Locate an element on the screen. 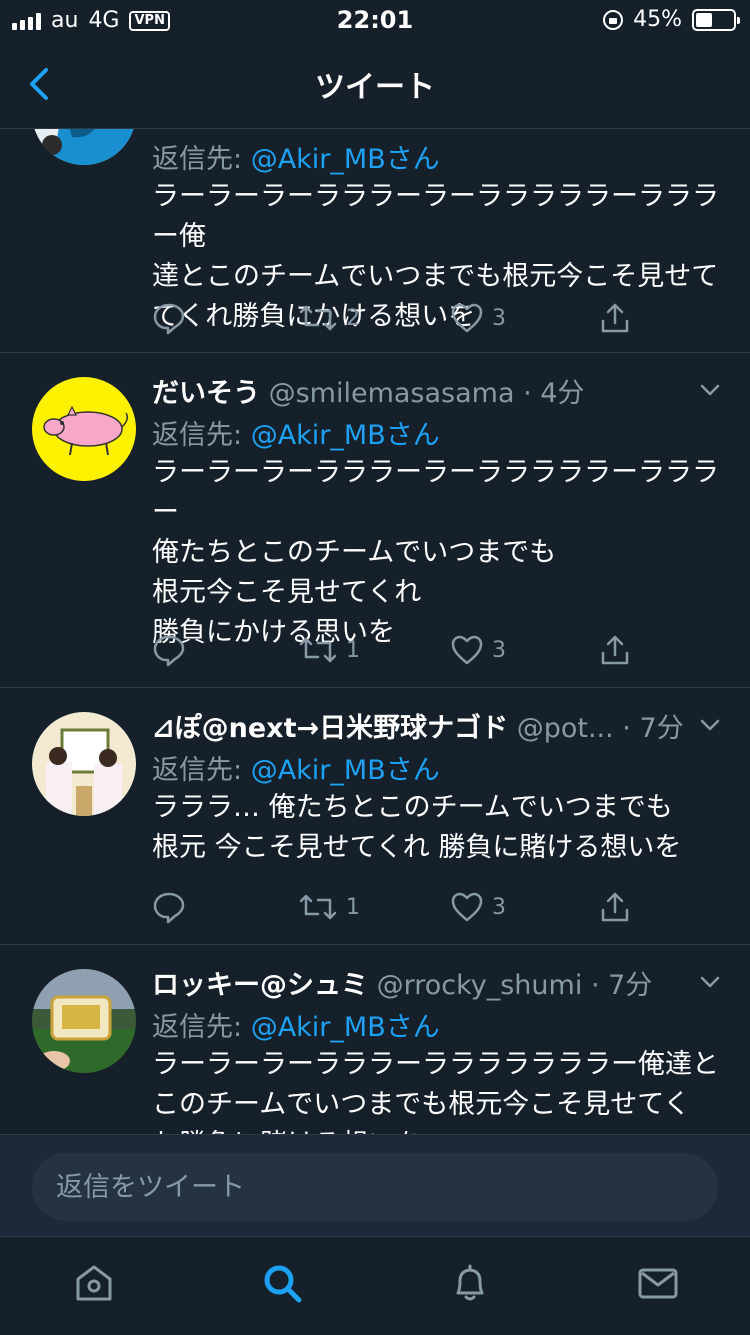  display-name: だいそう is located at coordinates (206, 393).